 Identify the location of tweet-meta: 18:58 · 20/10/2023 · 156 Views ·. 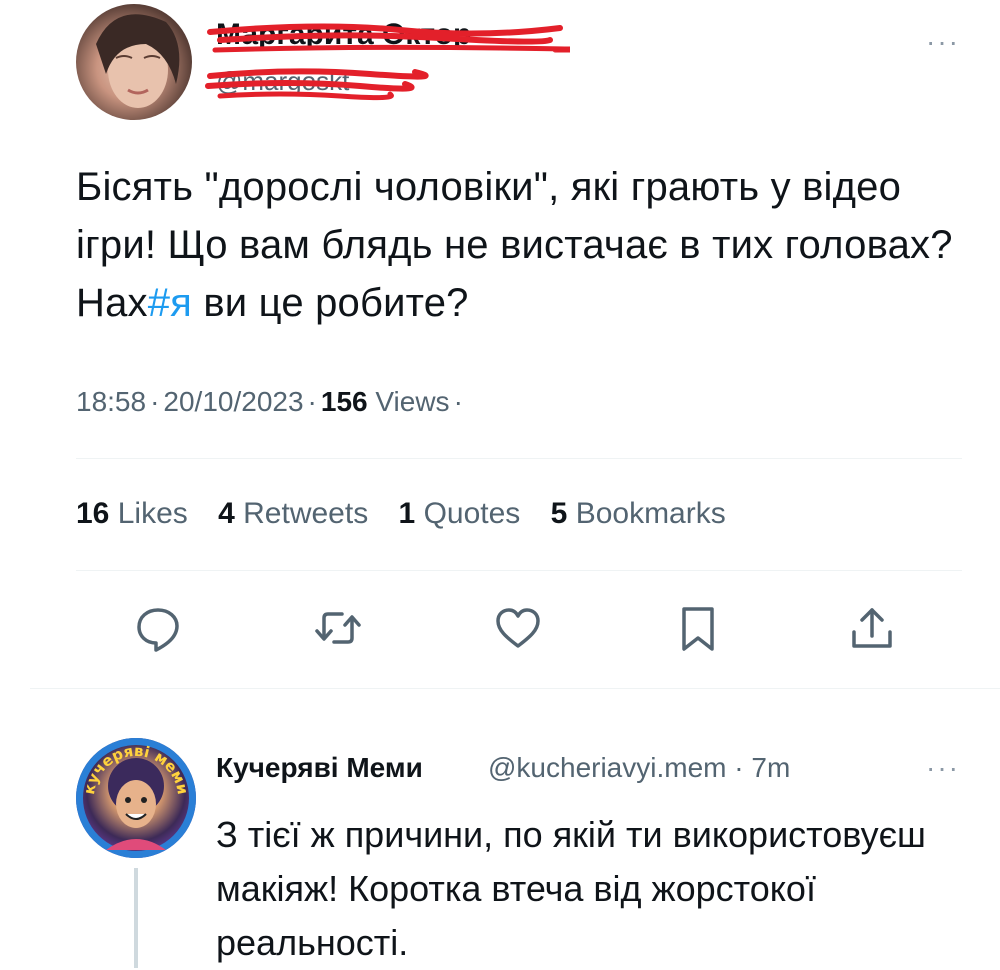
(269, 401).